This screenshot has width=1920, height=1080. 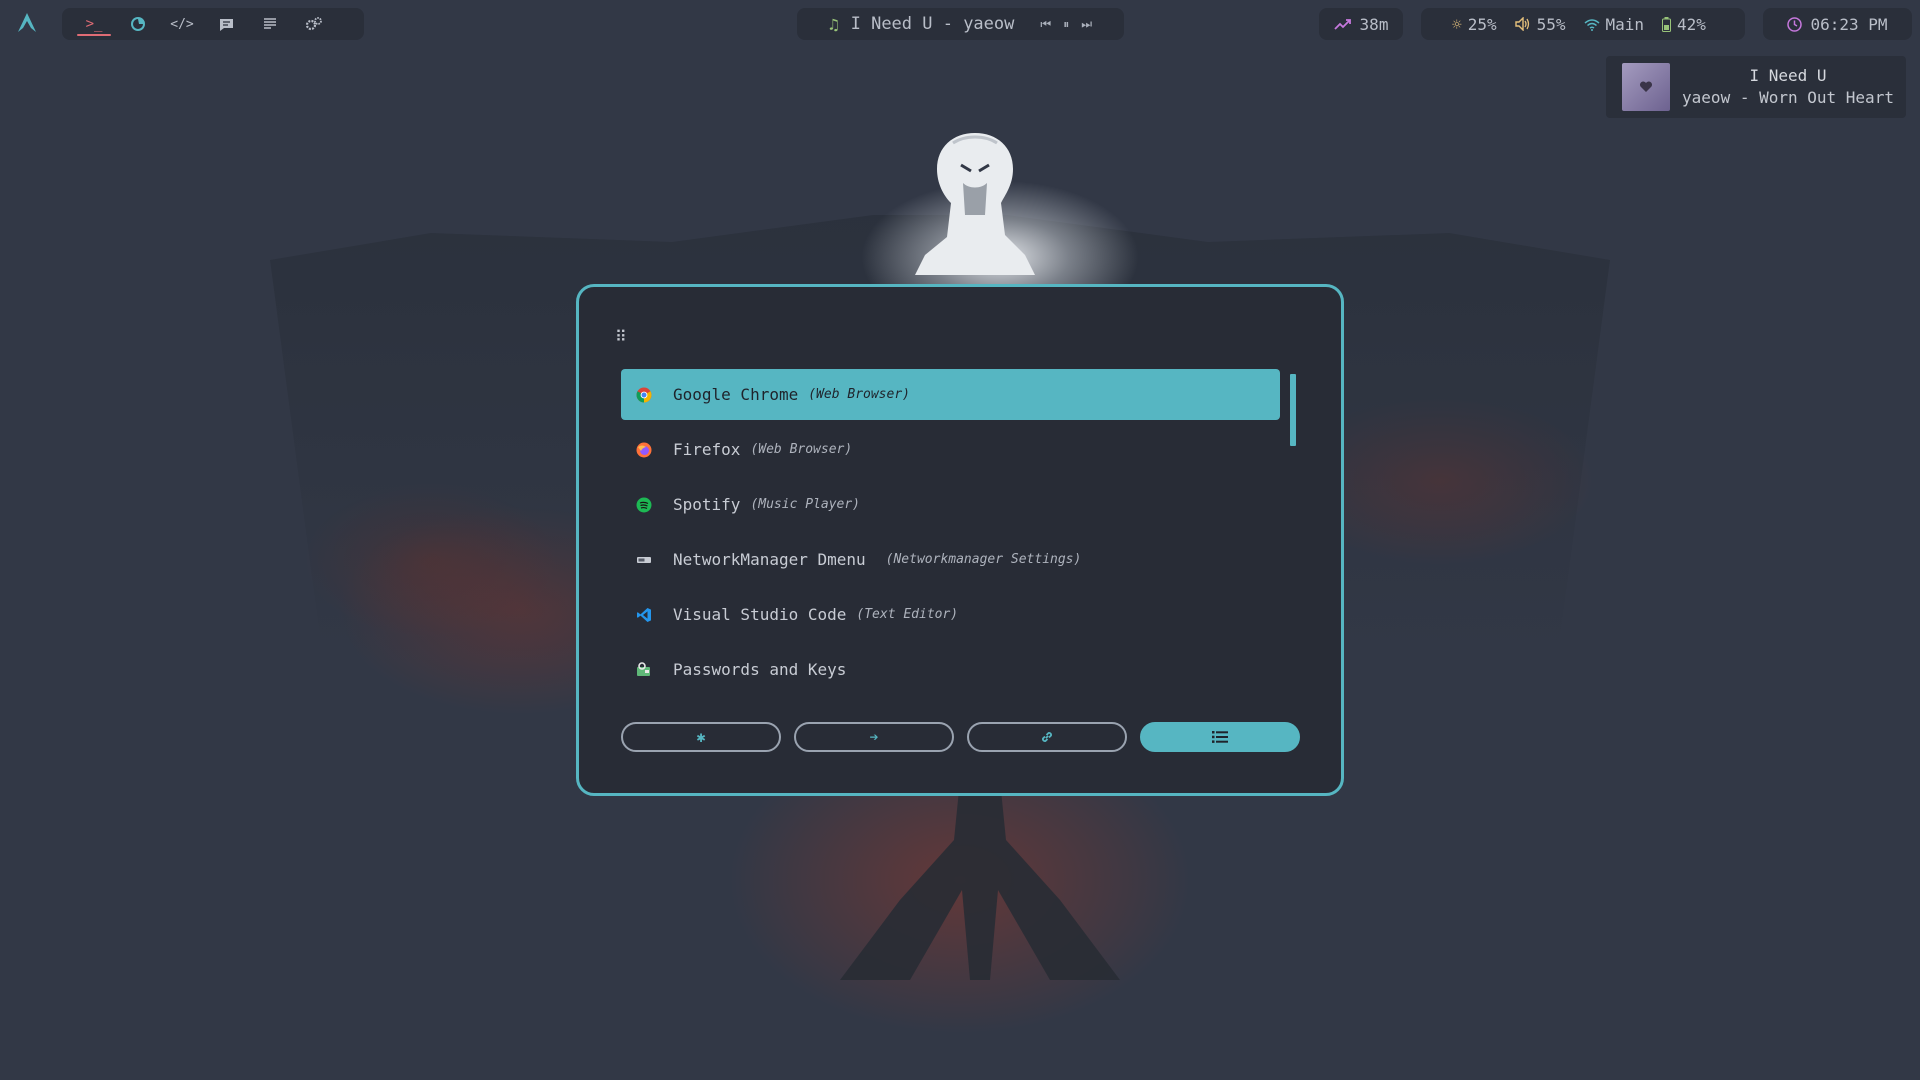 I want to click on sun-icon: ☼, so click(x=1457, y=24).